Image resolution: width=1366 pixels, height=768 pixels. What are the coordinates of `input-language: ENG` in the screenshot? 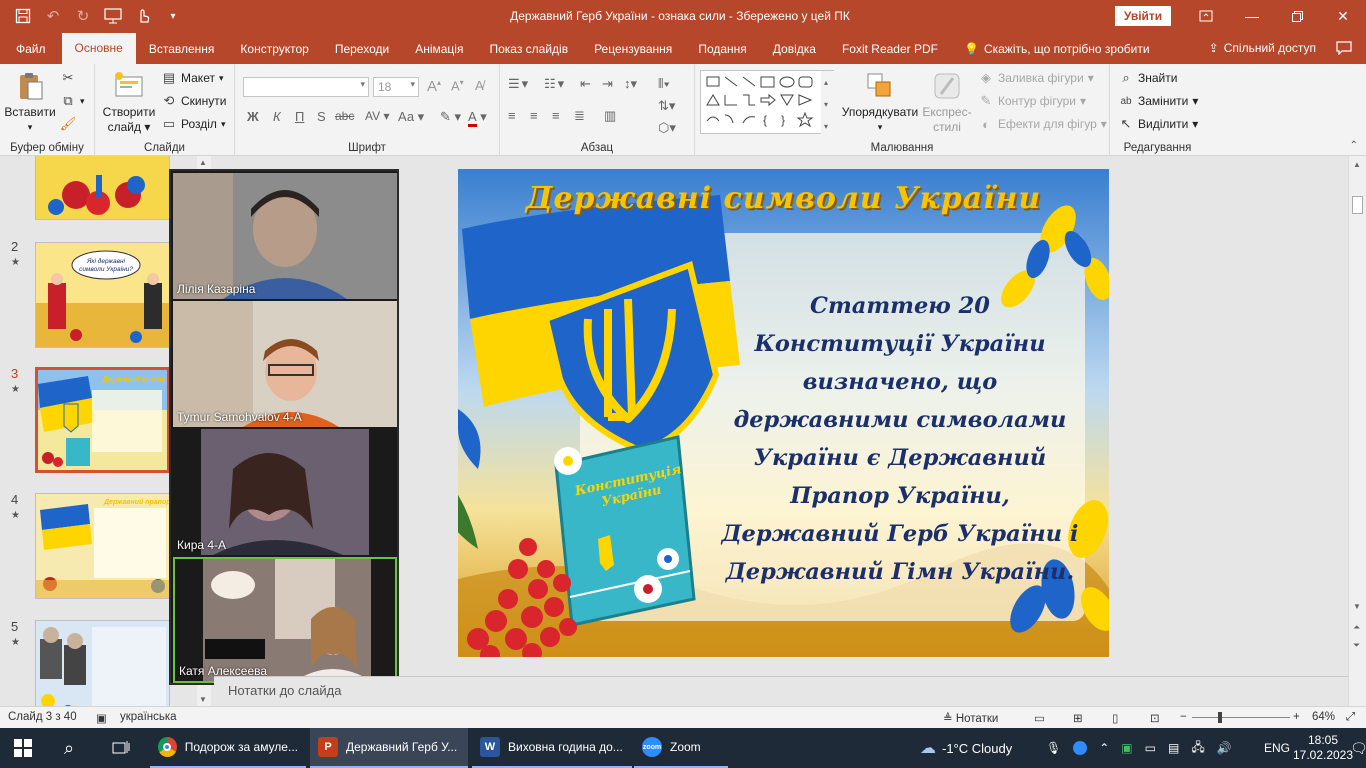 It's located at (1277, 748).